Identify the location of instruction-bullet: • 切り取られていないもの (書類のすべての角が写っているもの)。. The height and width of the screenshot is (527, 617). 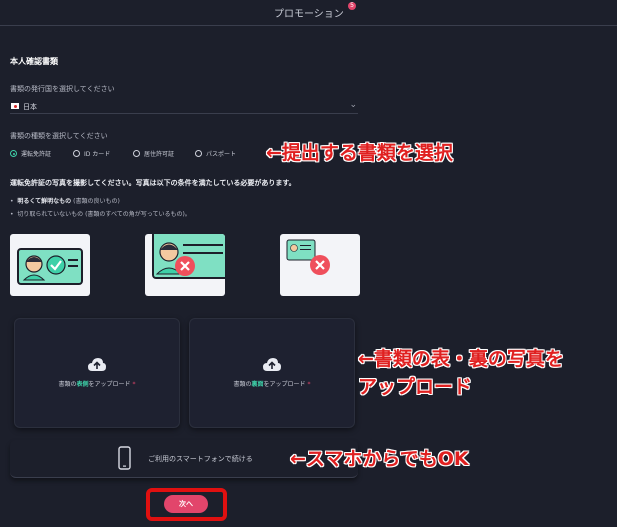
(100, 214).